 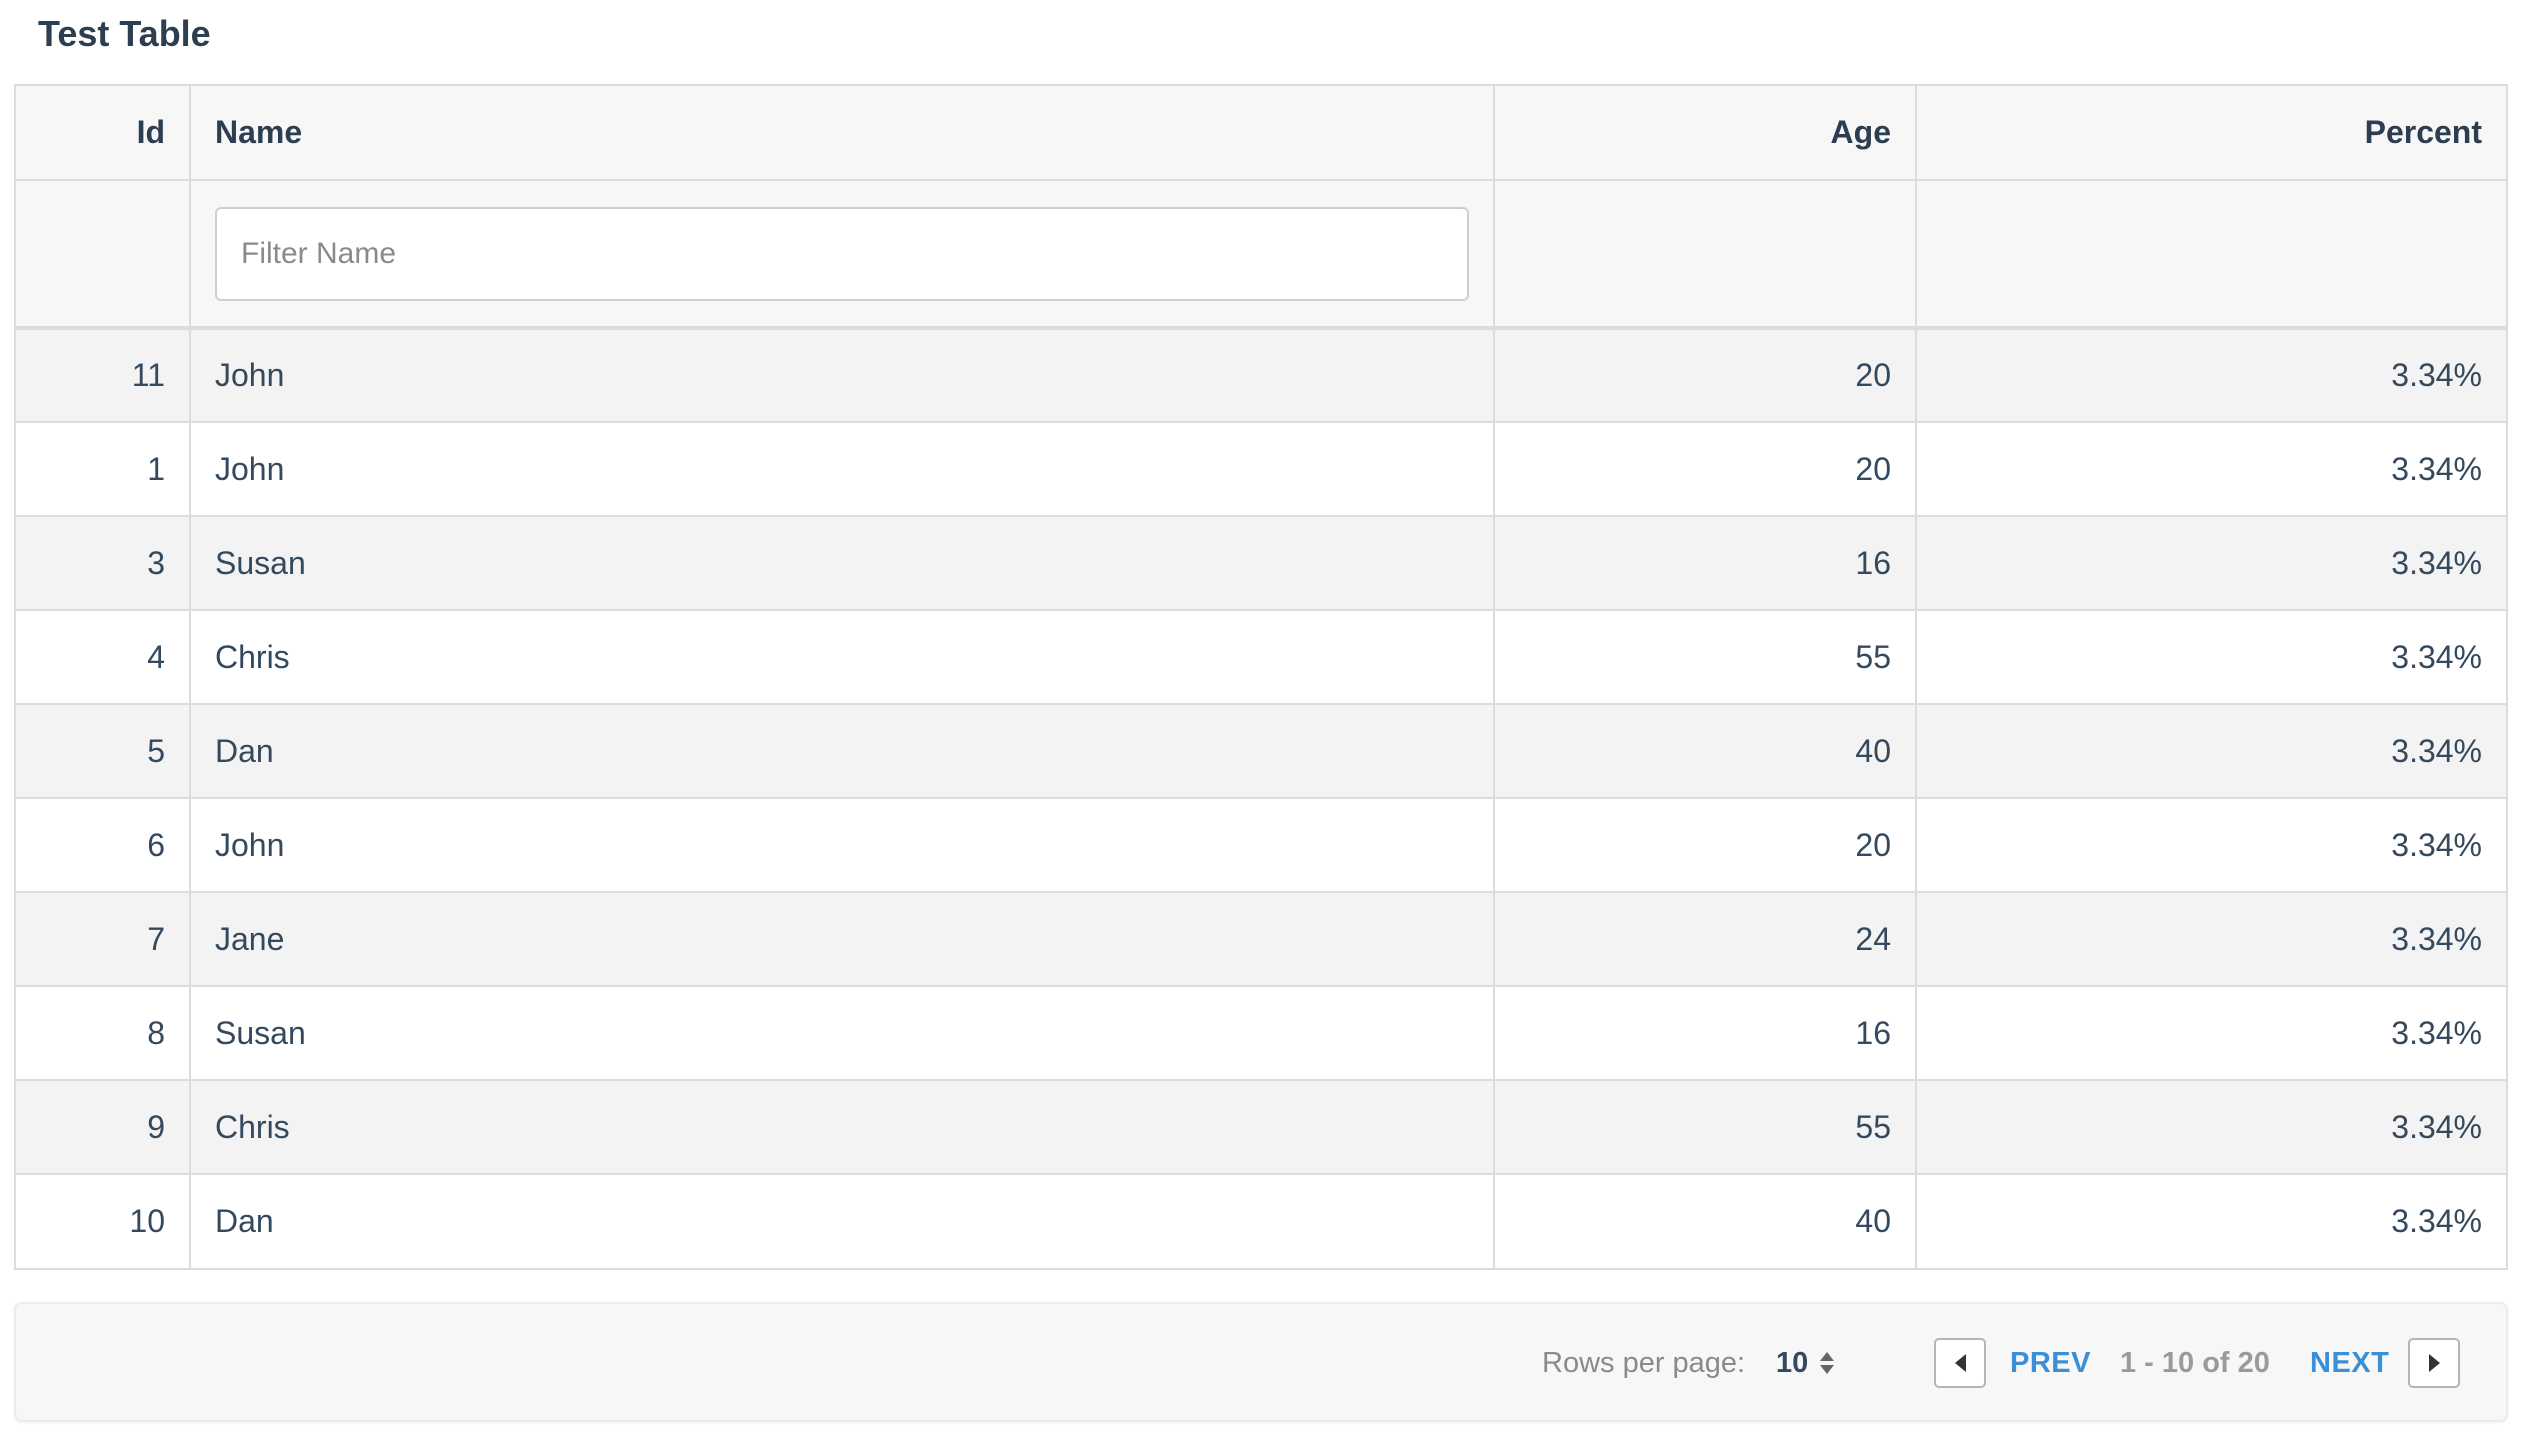 I want to click on filter-cell-name, so click(x=842, y=255).